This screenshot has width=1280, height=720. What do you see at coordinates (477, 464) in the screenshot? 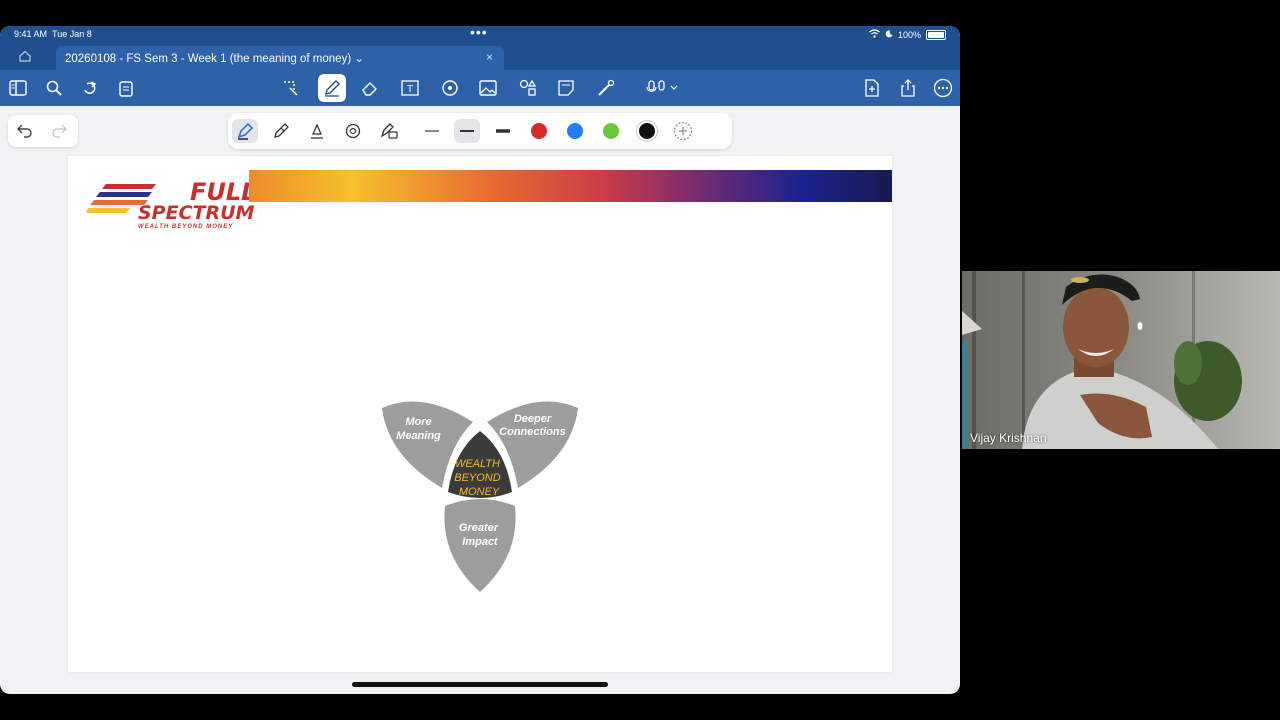
I see `center-label-line: WEALTH` at bounding box center [477, 464].